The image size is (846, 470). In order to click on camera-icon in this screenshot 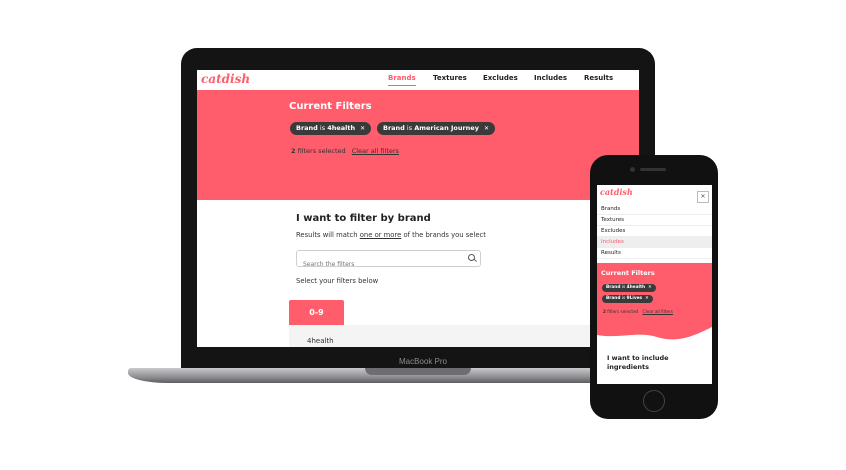, I will do `click(632, 169)`.